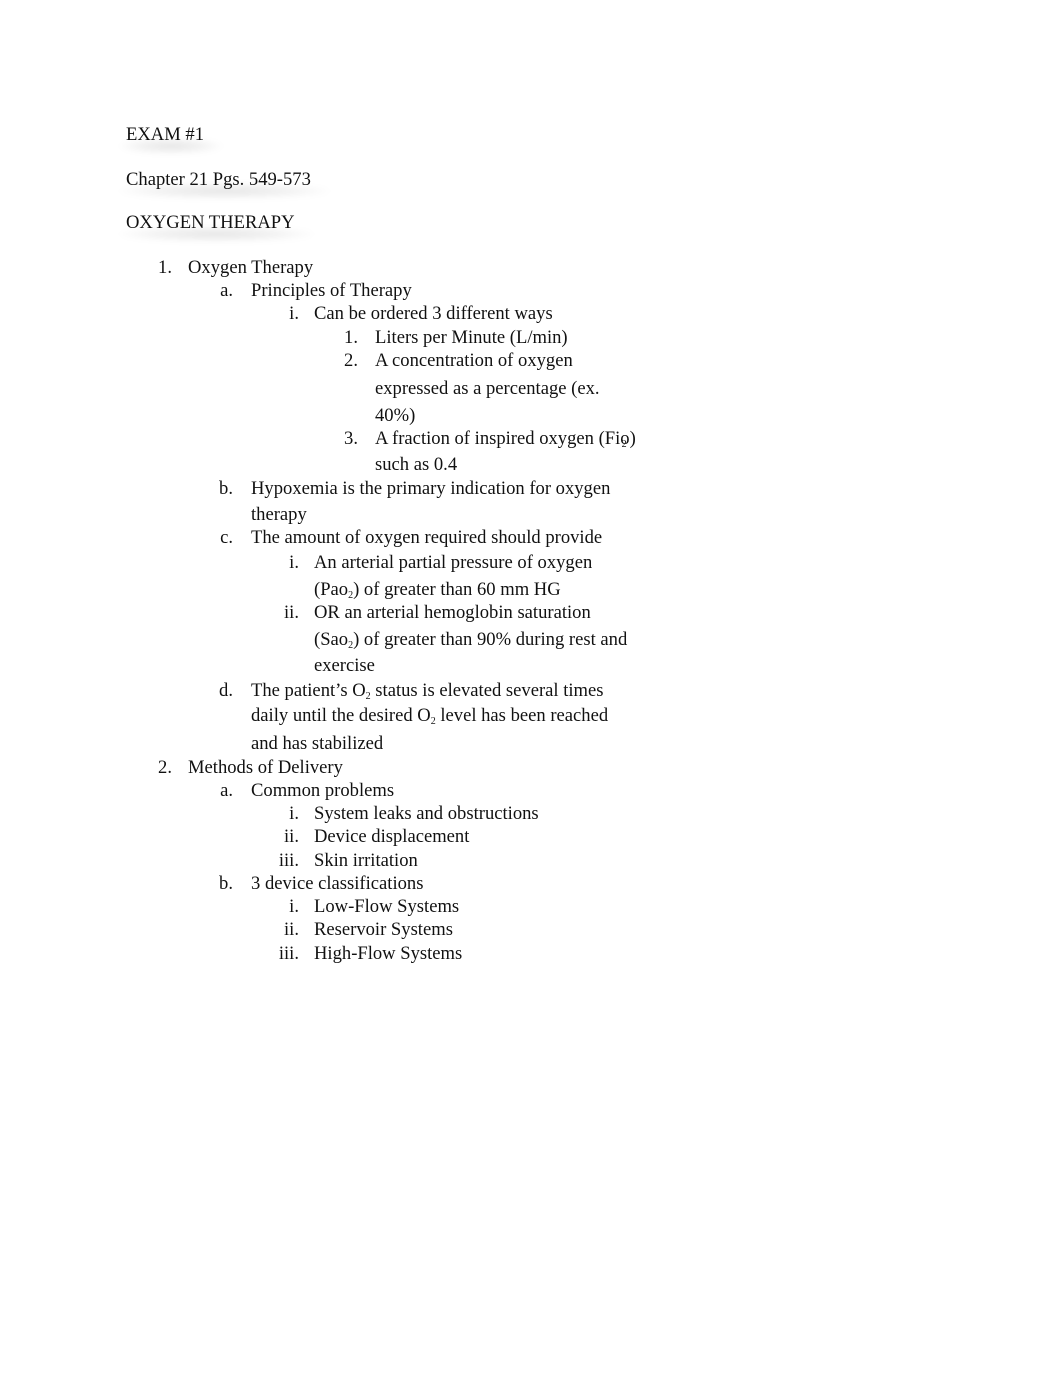 The height and width of the screenshot is (1377, 1062). Describe the element at coordinates (331, 589) in the screenshot. I see `text-segment: (Pao` at that location.